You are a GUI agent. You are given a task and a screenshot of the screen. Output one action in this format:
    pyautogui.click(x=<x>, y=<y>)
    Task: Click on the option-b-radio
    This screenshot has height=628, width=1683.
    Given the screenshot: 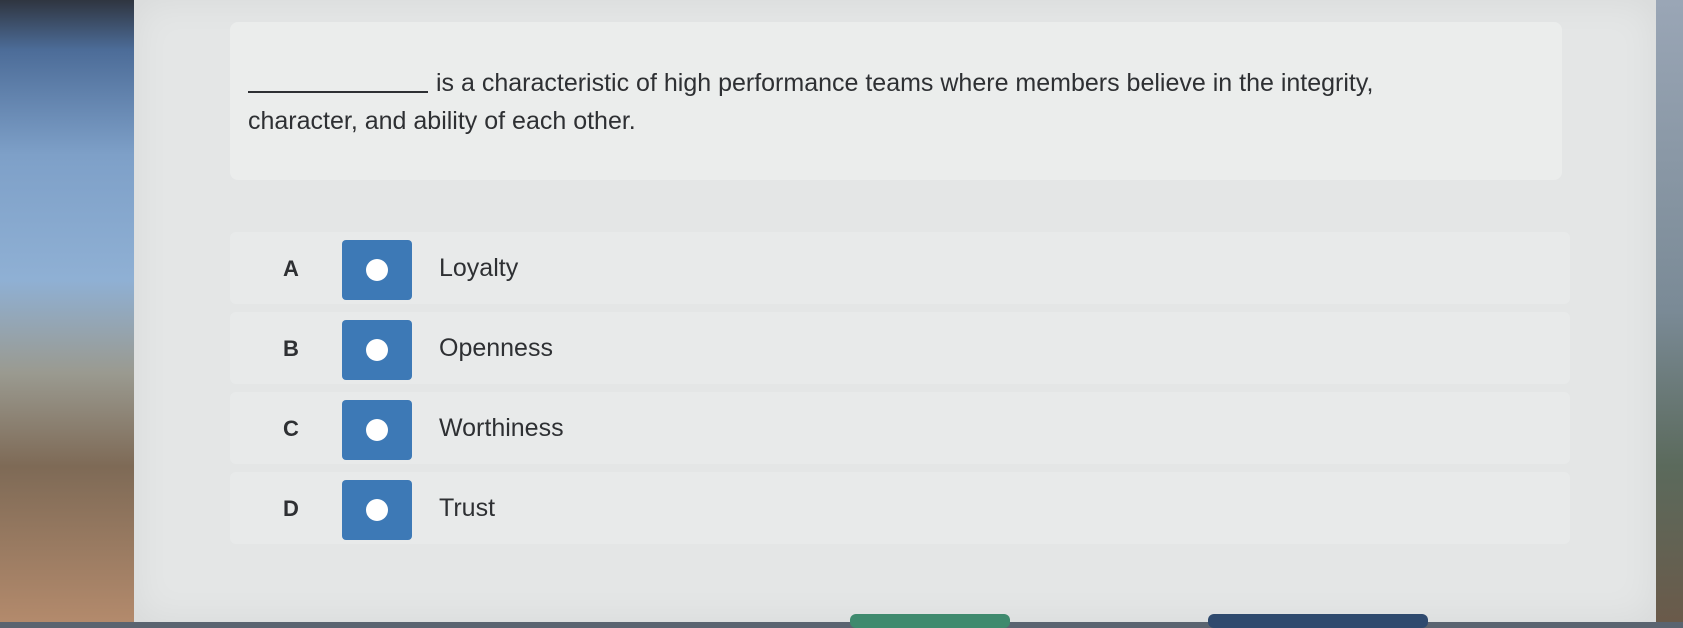 What is the action you would take?
    pyautogui.click(x=377, y=350)
    